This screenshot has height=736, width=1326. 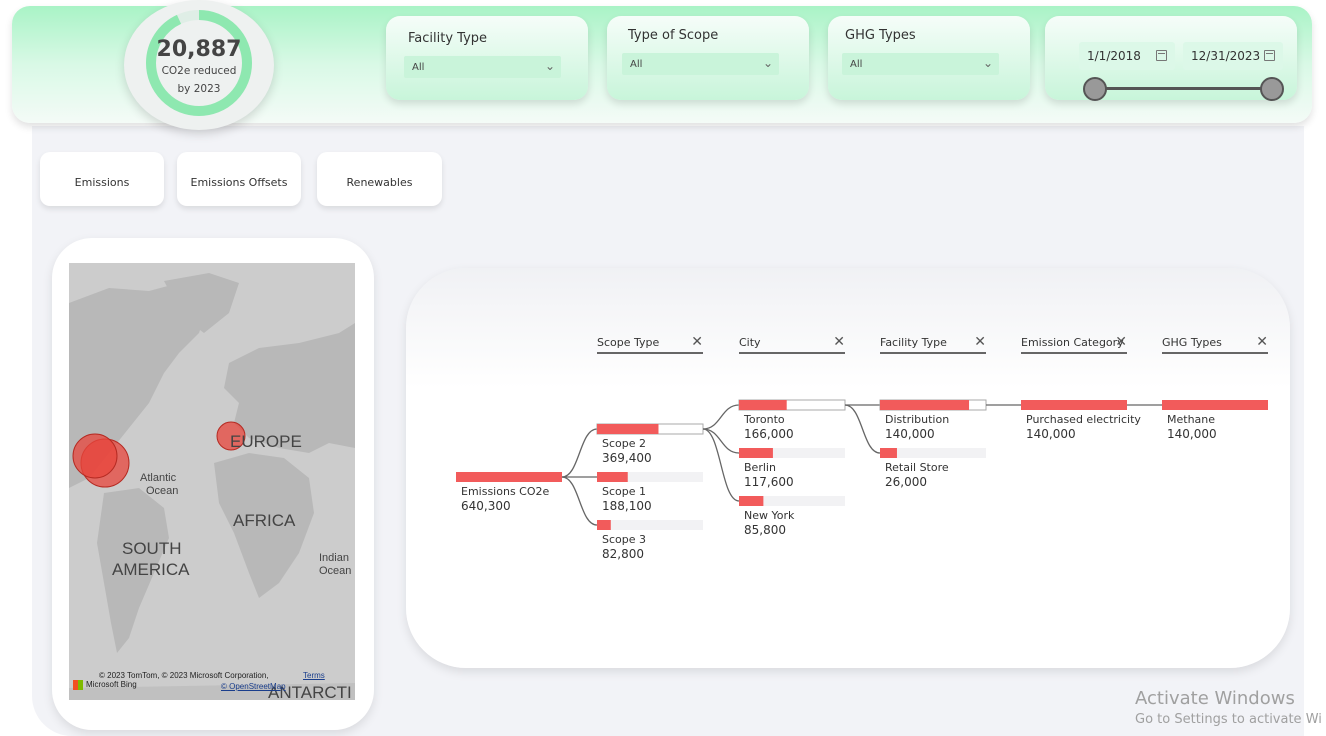 I want to click on city-node-0-label: Toronto, so click(x=764, y=419).